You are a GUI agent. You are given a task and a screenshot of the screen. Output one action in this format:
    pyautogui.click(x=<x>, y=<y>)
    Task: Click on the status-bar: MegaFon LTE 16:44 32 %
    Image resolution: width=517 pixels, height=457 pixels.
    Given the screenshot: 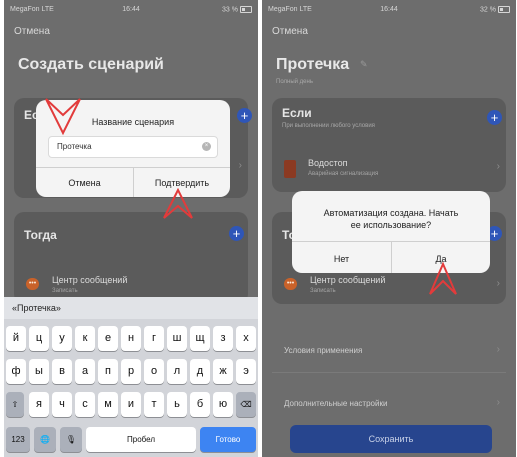 What is the action you would take?
    pyautogui.click(x=389, y=10)
    